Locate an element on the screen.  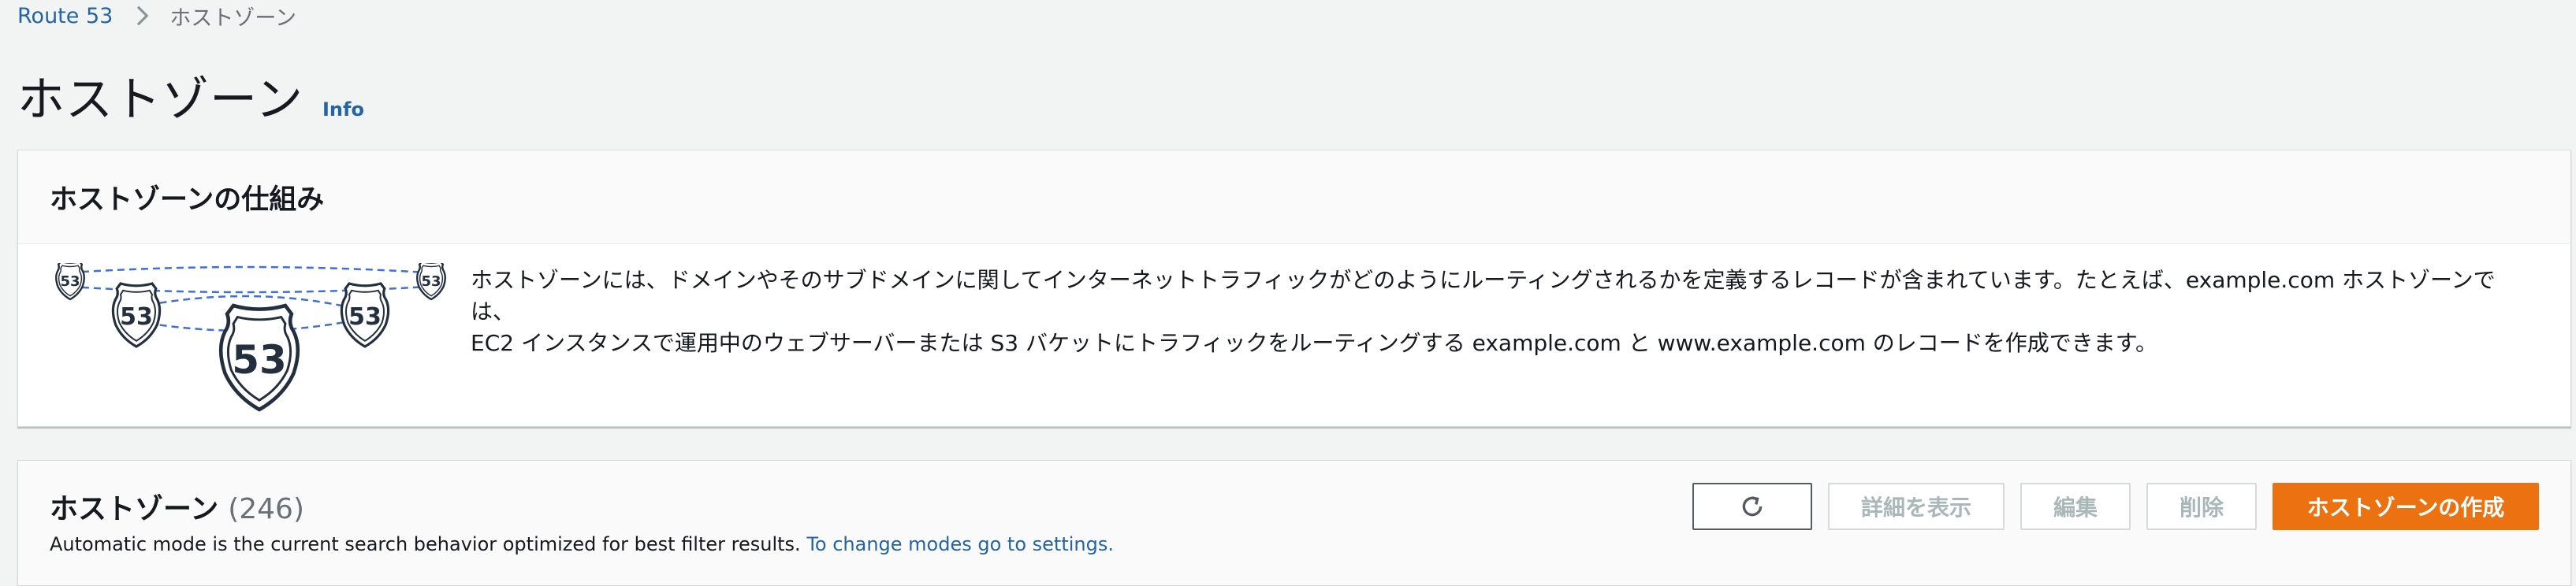
edit-button: 編集 is located at coordinates (2075, 506).